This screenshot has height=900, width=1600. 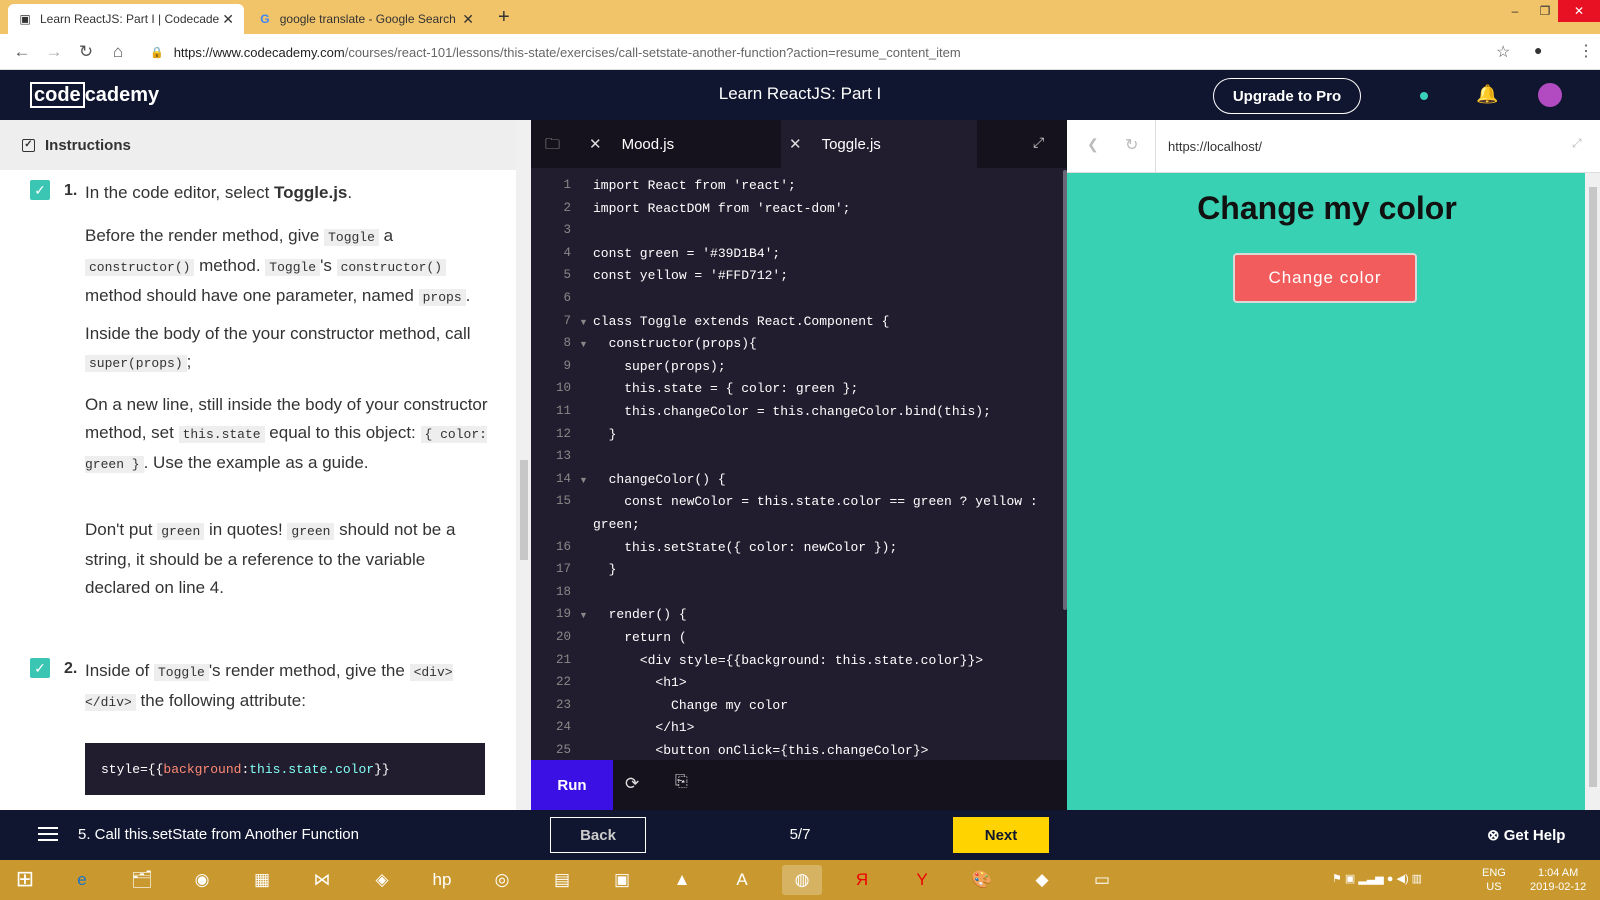 What do you see at coordinates (122, 94) in the screenshot?
I see `logo-cademy: cademy` at bounding box center [122, 94].